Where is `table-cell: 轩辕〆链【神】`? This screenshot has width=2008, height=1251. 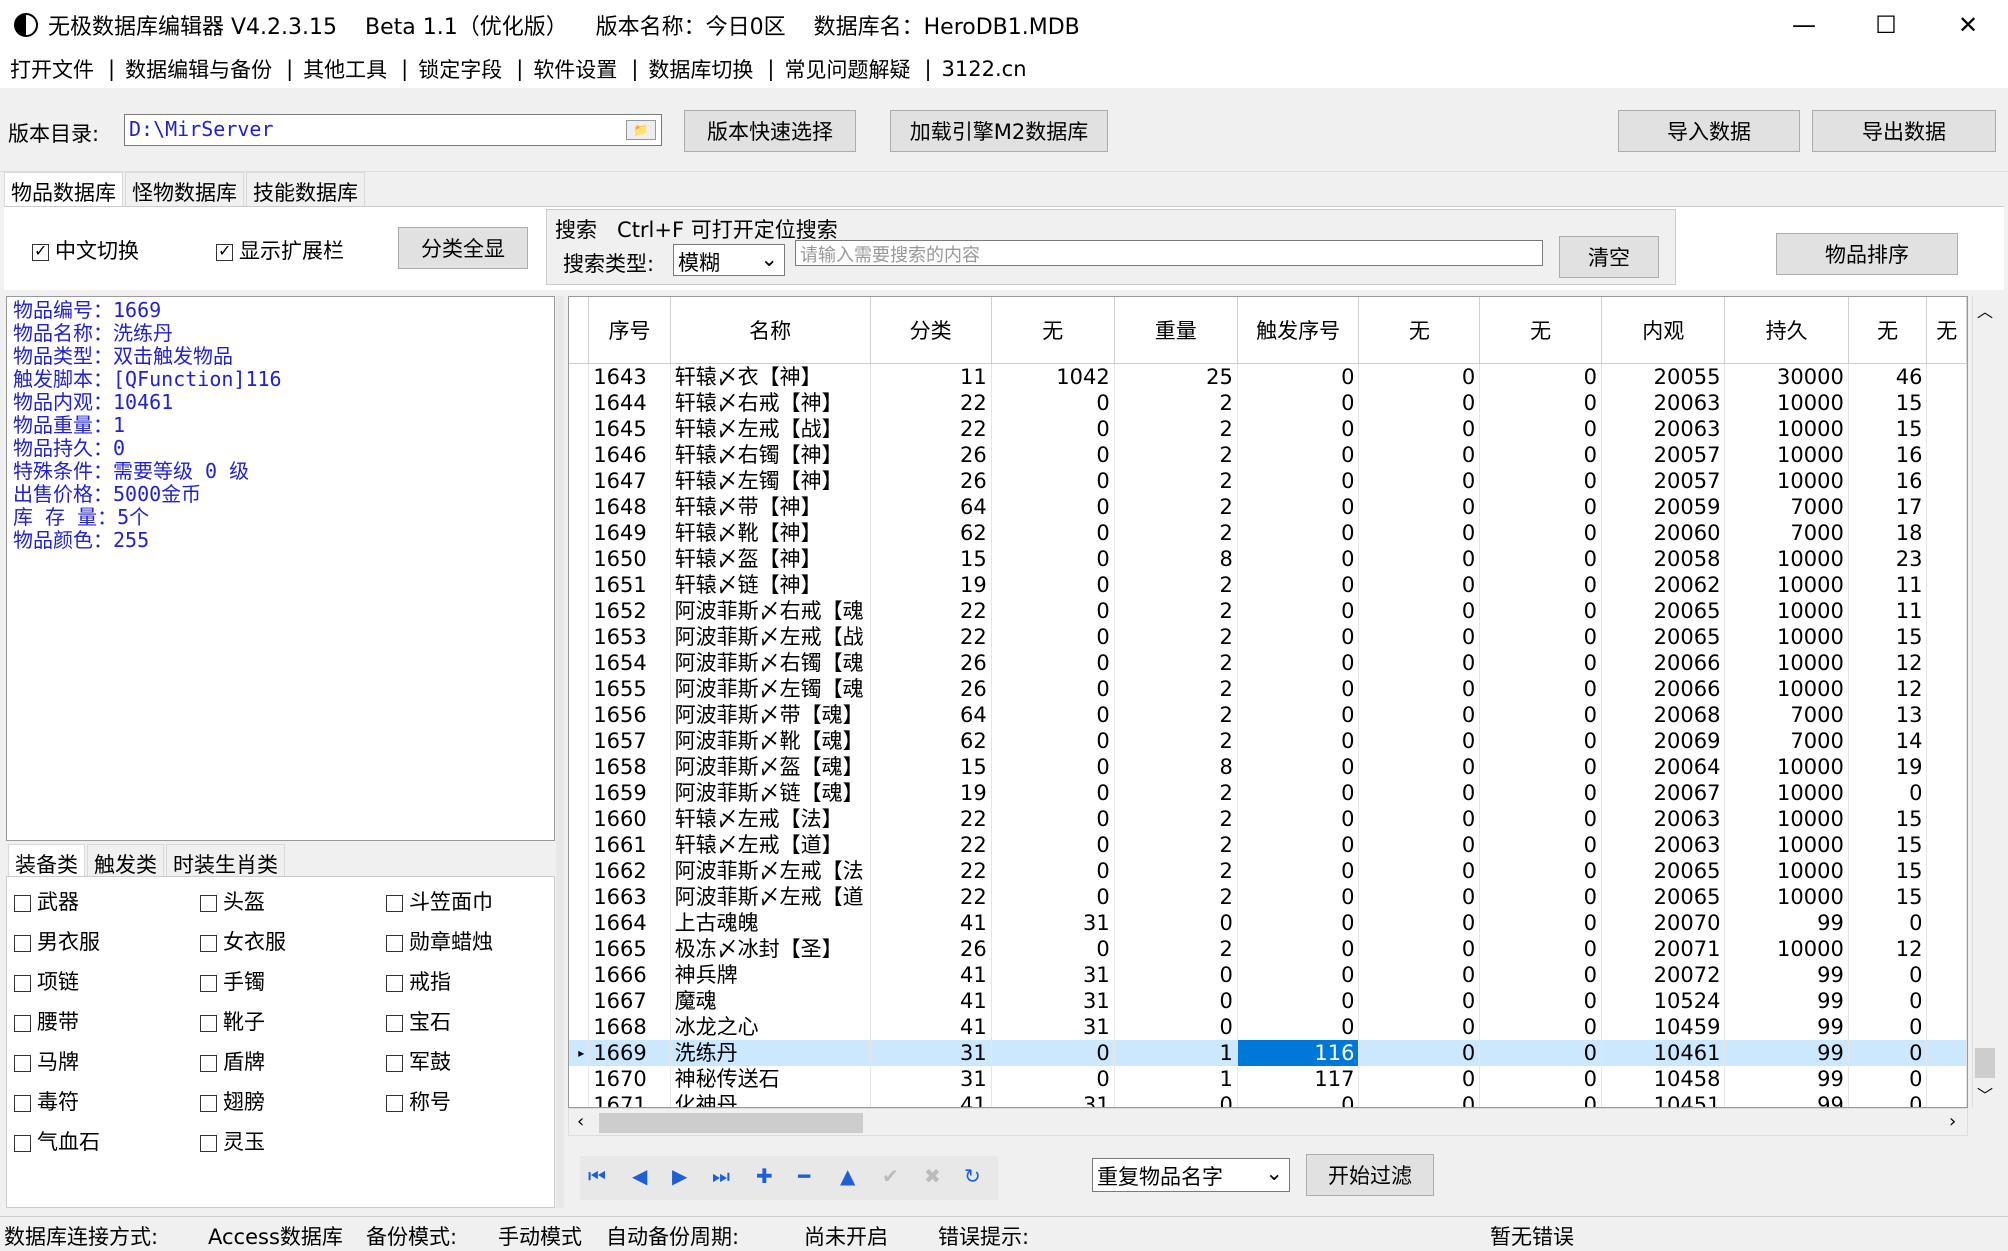 table-cell: 轩辕〆链【神】 is located at coordinates (770, 585).